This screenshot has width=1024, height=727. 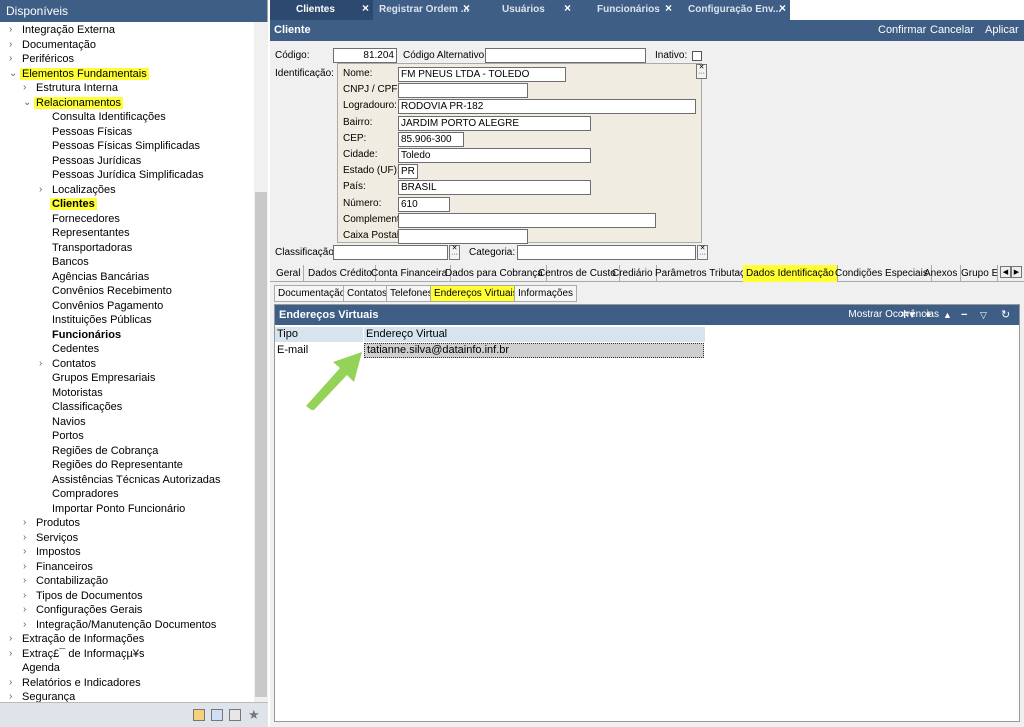 What do you see at coordinates (390, 252) in the screenshot?
I see `classificacao-field` at bounding box center [390, 252].